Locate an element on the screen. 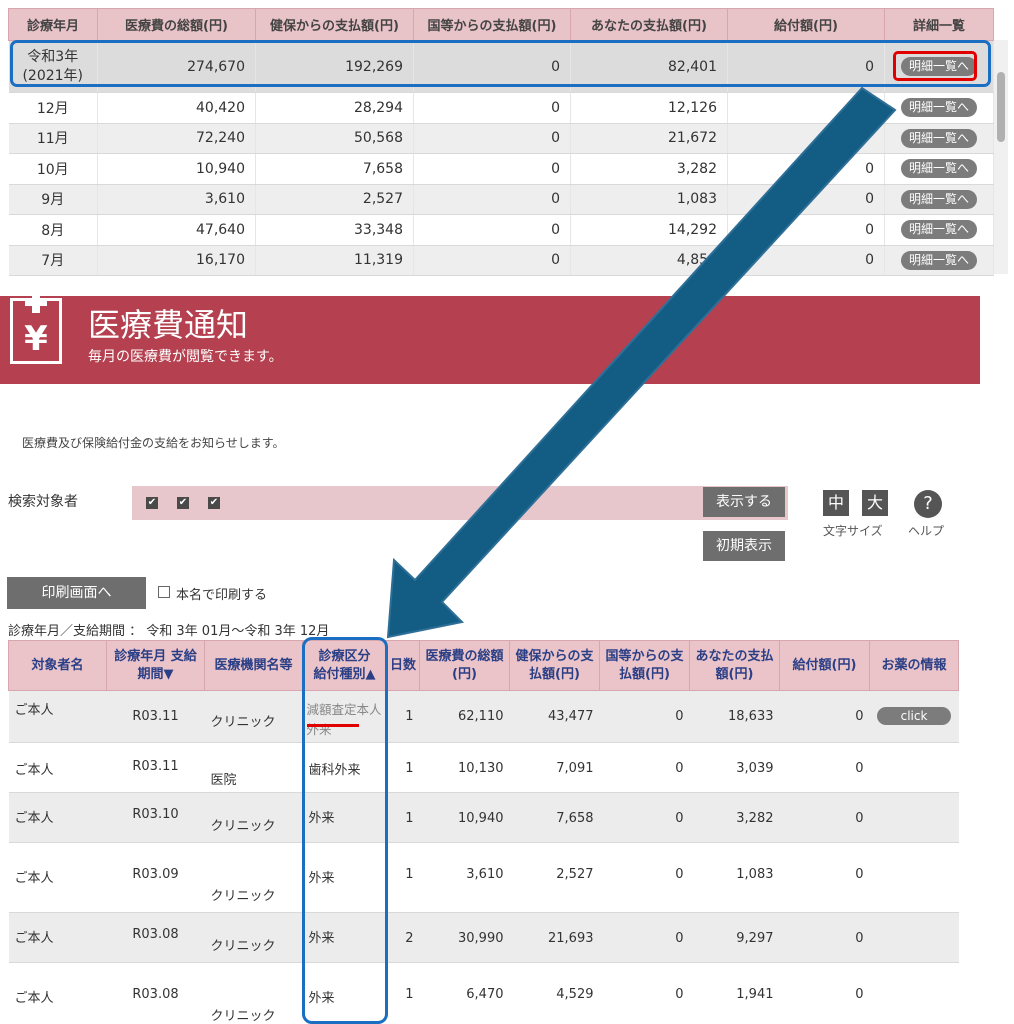 The image size is (1014, 1024). cell-self: 9,297 is located at coordinates (734, 937).